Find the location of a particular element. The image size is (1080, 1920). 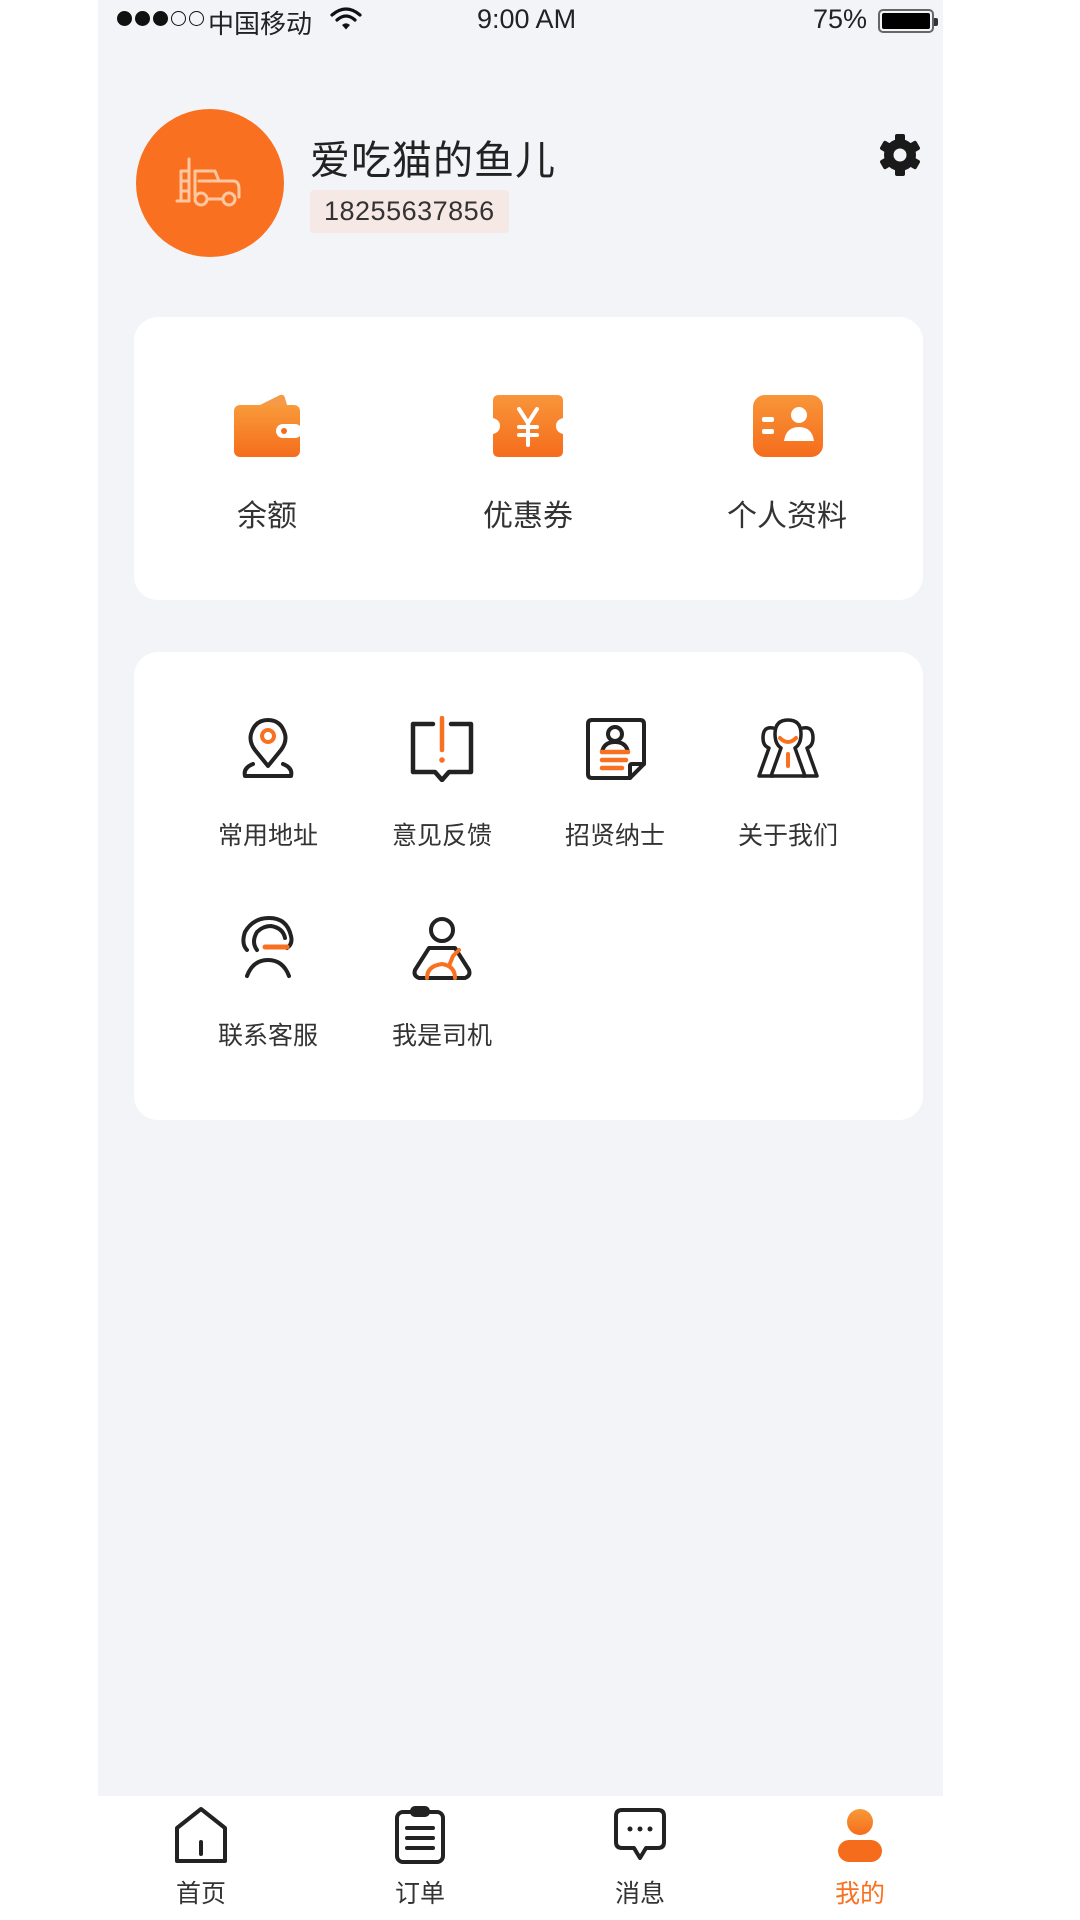

service-customer-support: 联系客服 is located at coordinates (268, 984).